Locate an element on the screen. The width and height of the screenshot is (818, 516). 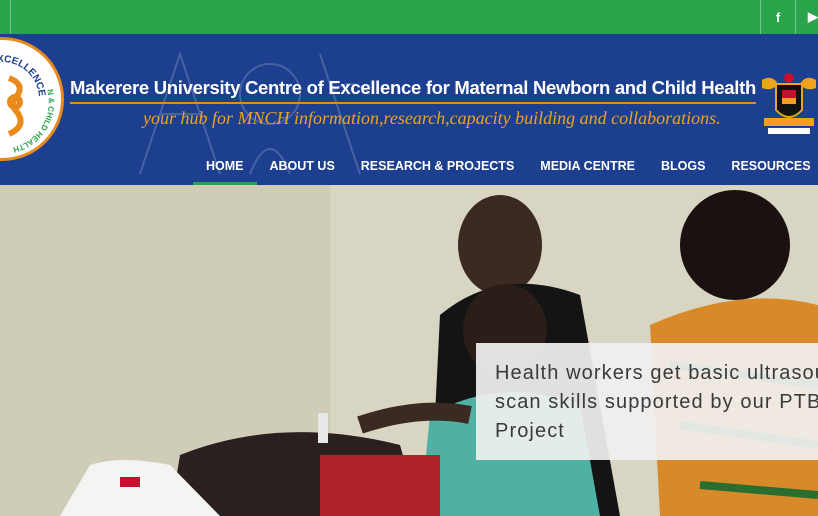
nav-item-blogs: BLOGS is located at coordinates (683, 165).